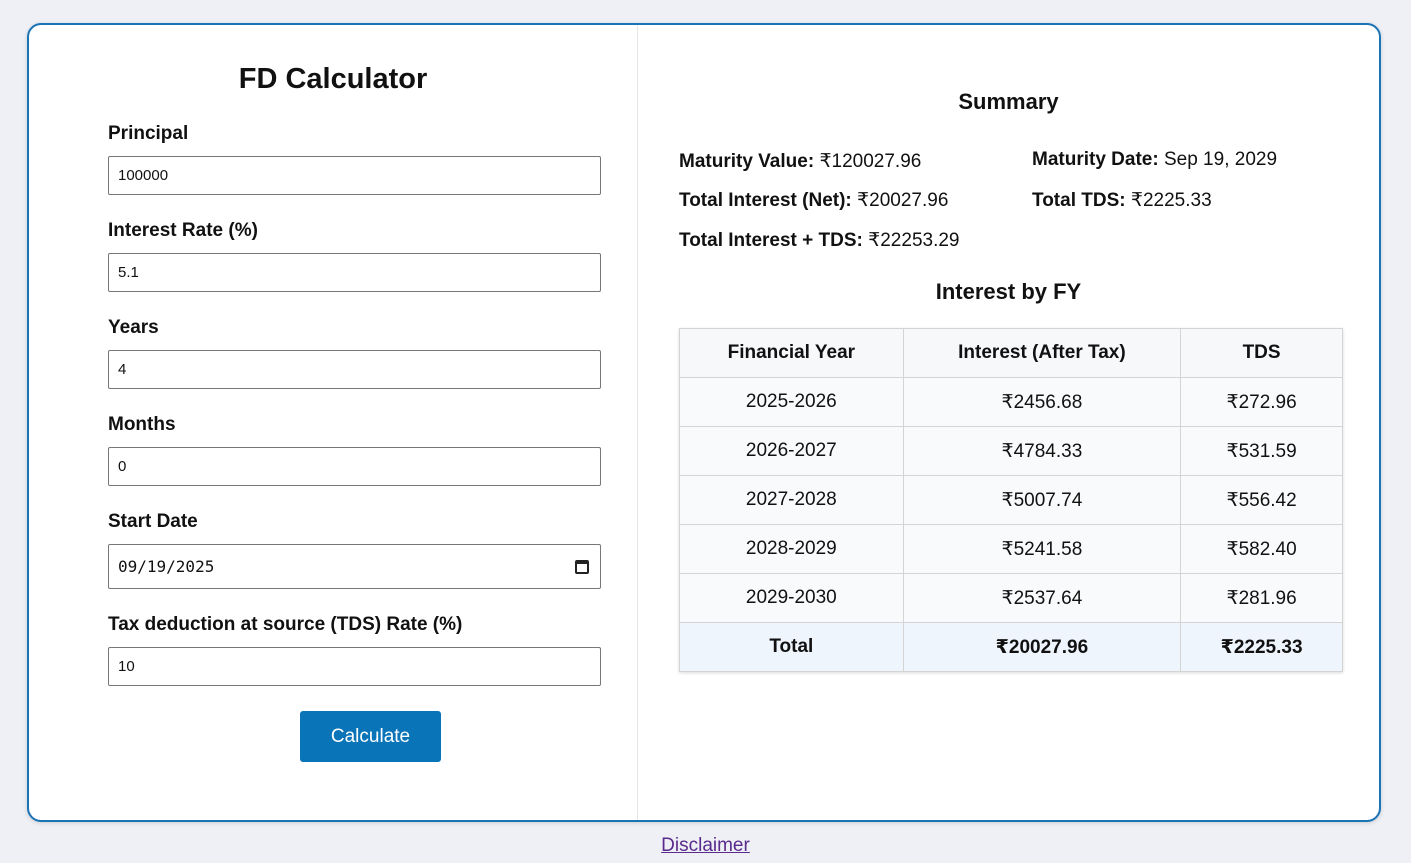 This screenshot has height=863, width=1411. I want to click on table-row: 2027-2028 ₹5007.74 ₹556.42, so click(1011, 500).